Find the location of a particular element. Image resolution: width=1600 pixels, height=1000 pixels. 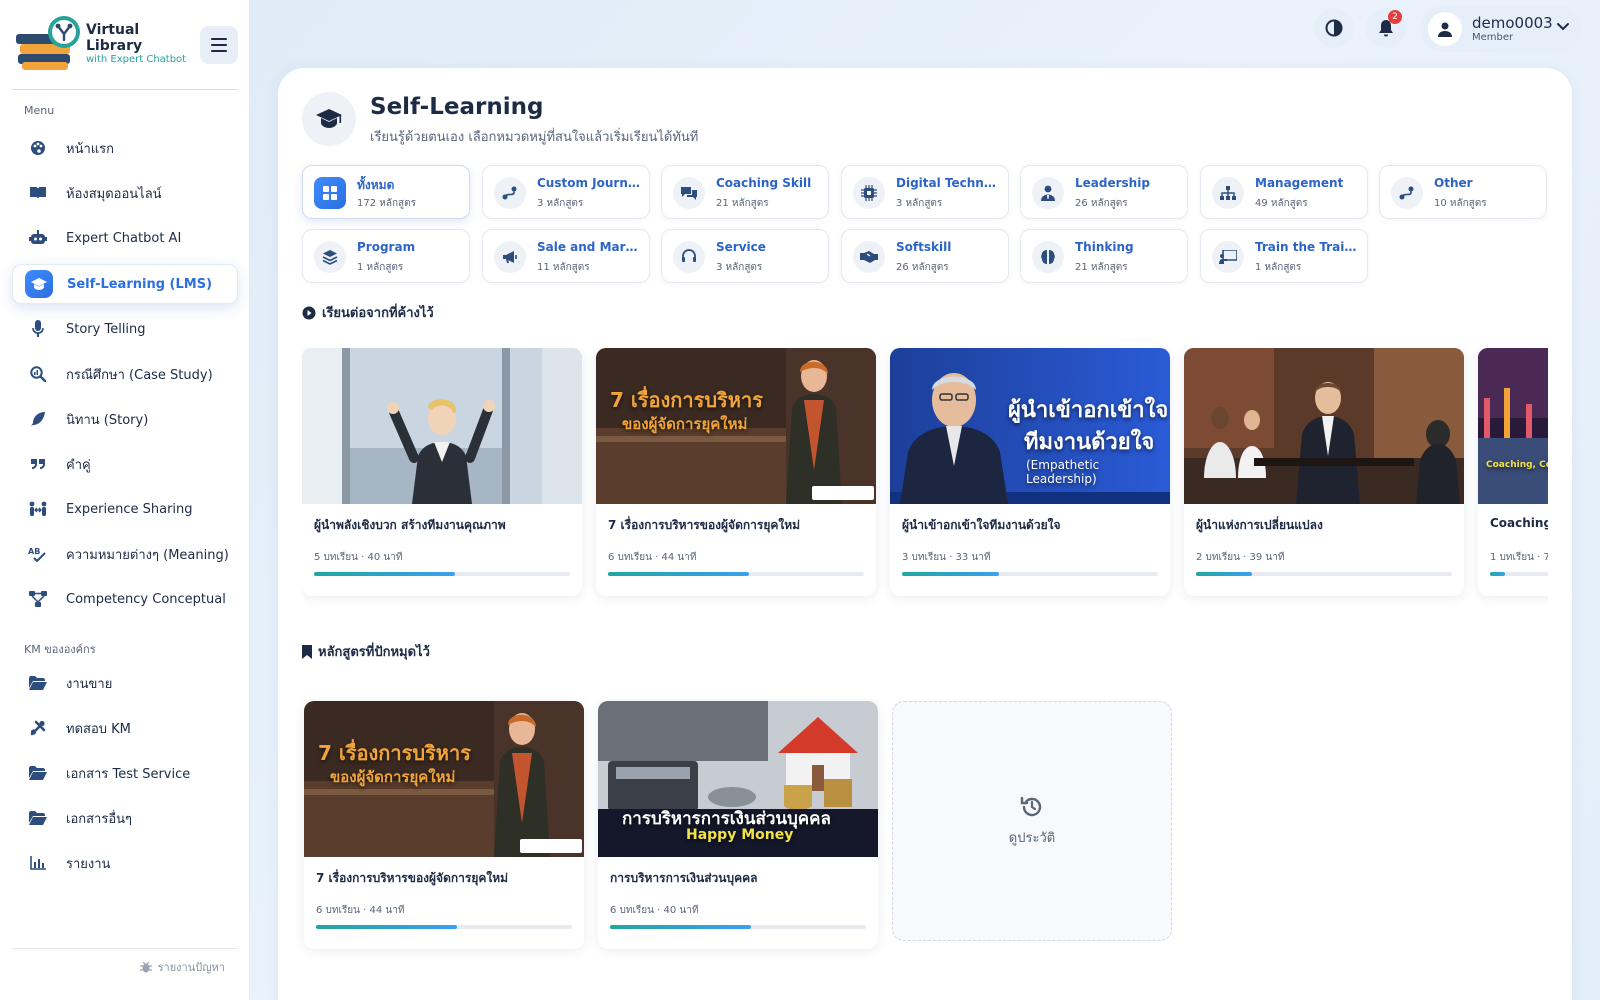

notifications-button: 2 is located at coordinates (1386, 28).